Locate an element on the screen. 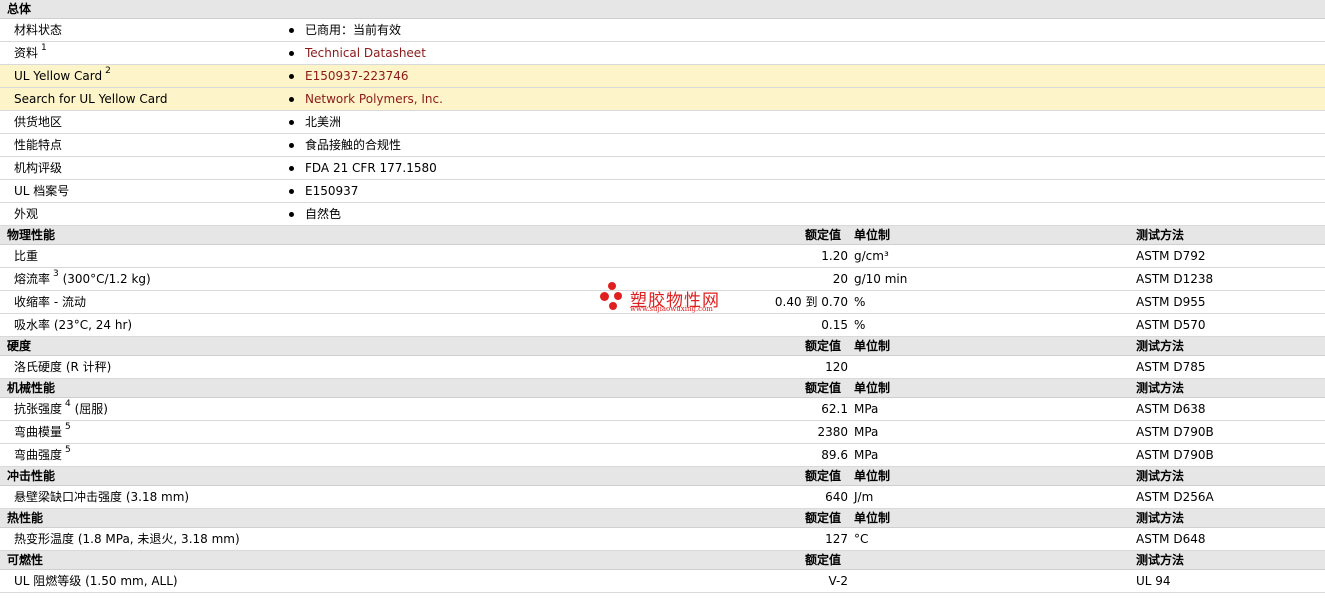  row-value: 自然色 is located at coordinates (323, 214).